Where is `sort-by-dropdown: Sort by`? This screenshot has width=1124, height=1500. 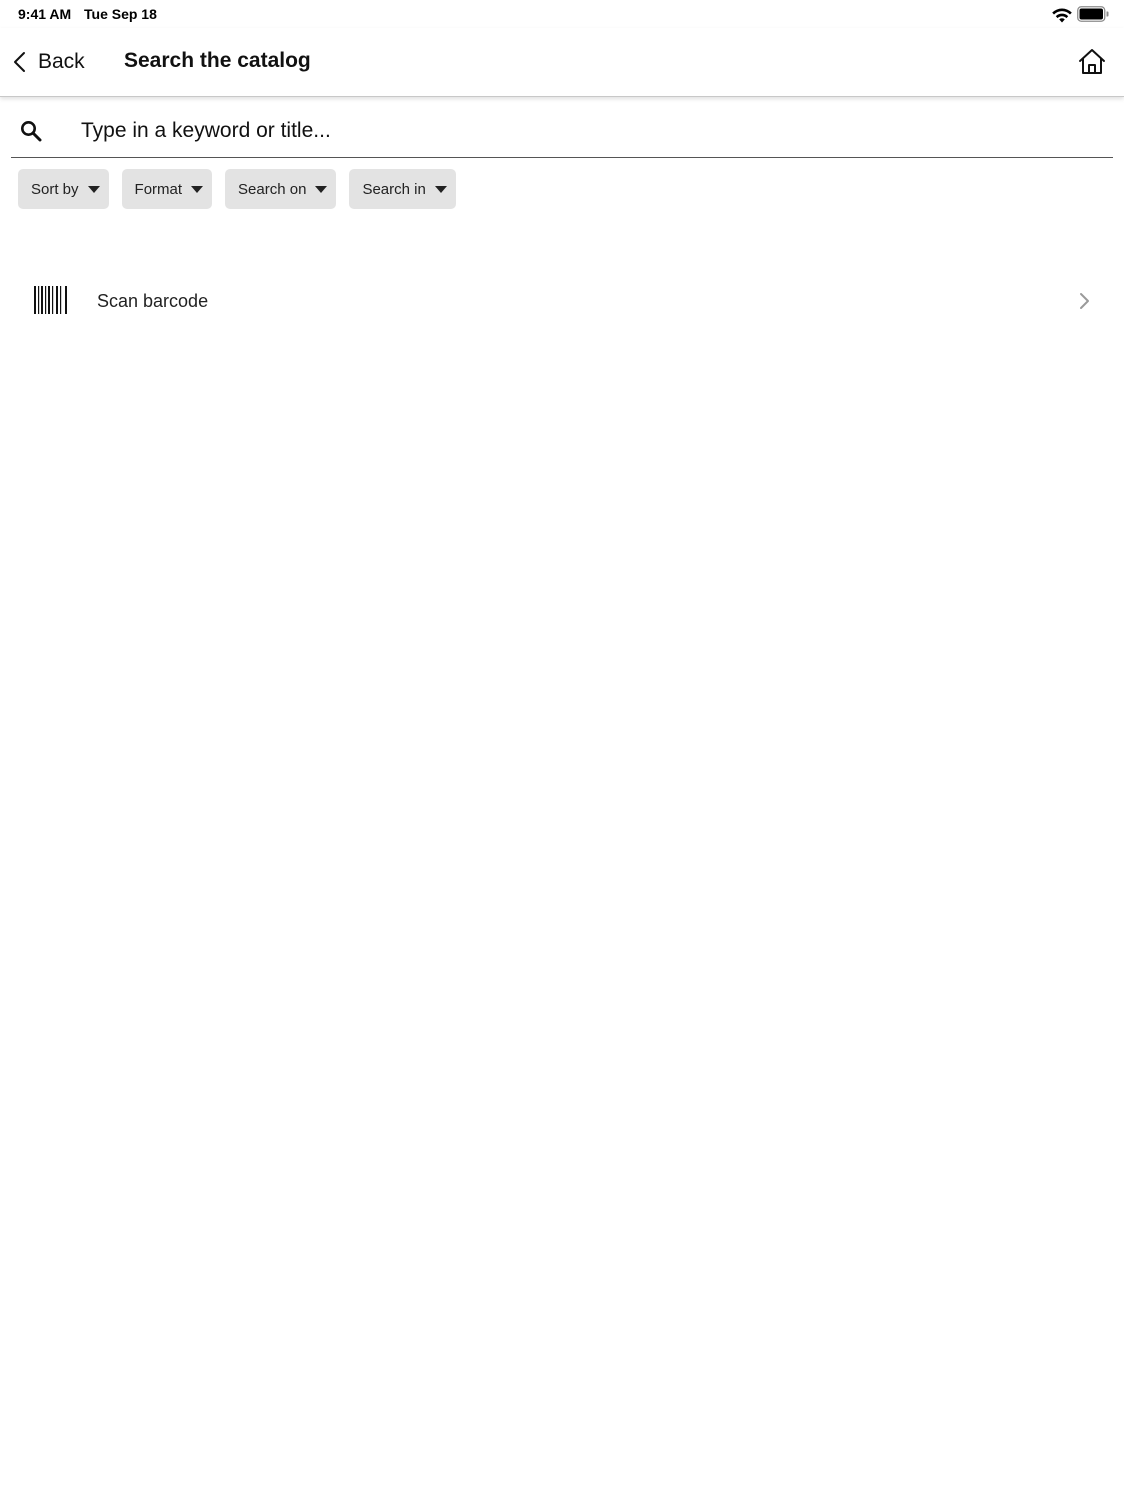 sort-by-dropdown: Sort by is located at coordinates (63, 189).